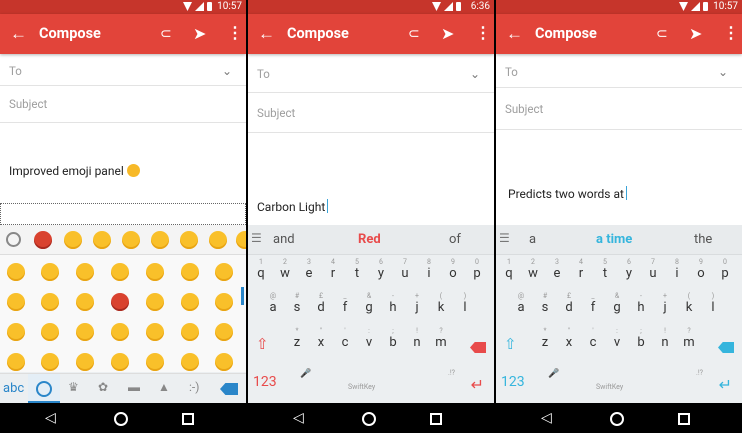 Image resolution: width=742 pixels, height=433 pixels. I want to click on key-o: 9o, so click(453, 269).